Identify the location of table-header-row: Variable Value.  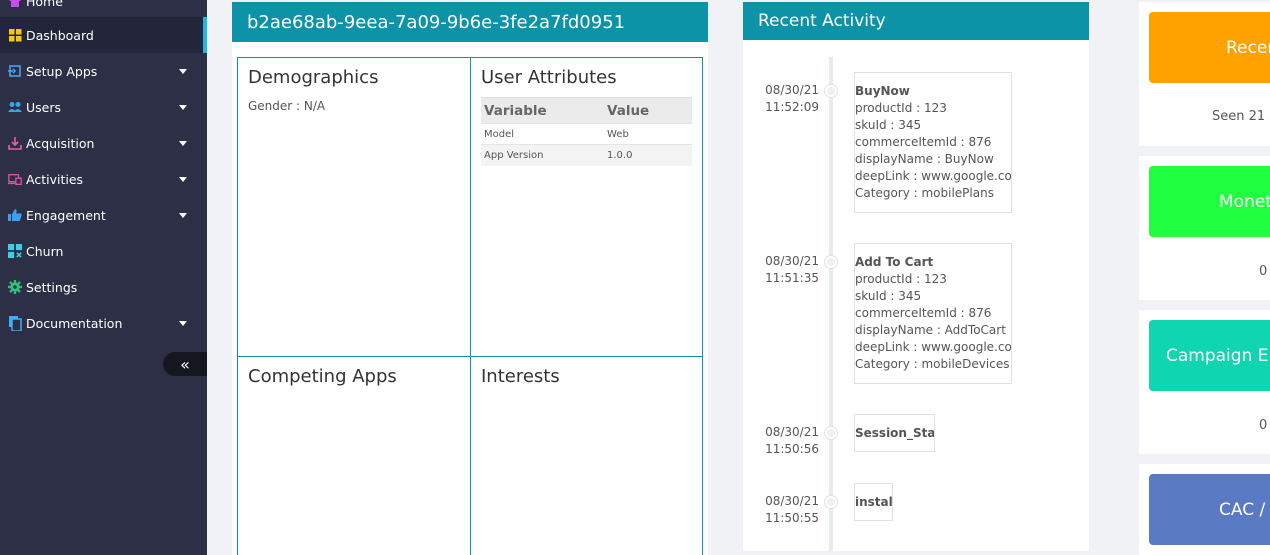
(586, 110).